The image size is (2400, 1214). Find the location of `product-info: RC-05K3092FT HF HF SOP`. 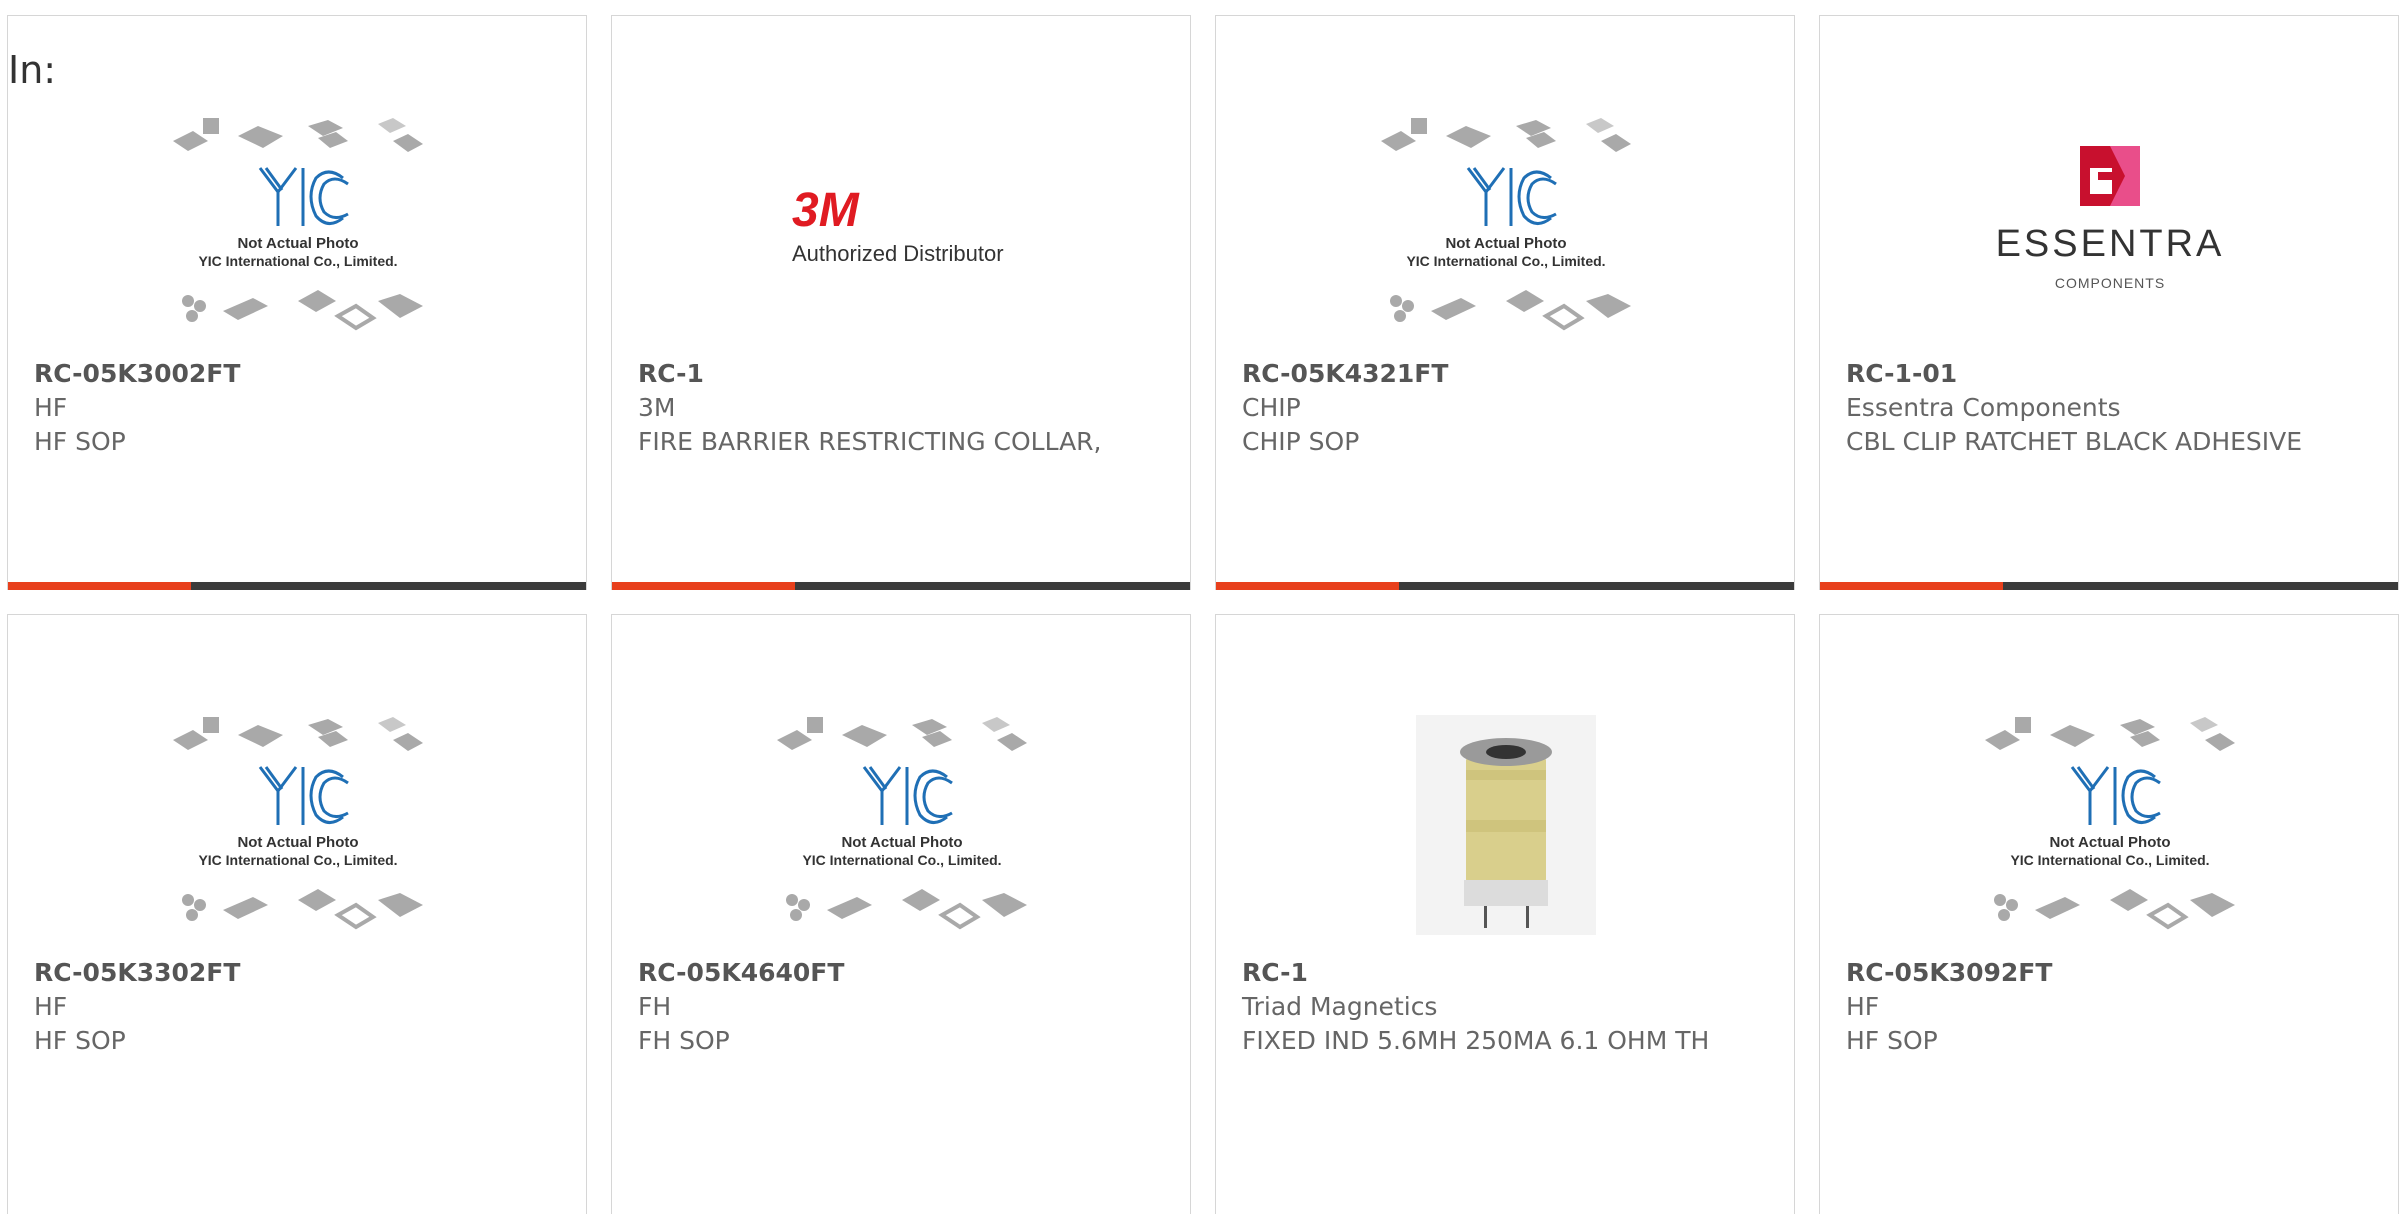

product-info: RC-05K3092FT HF HF SOP is located at coordinates (2106, 1007).